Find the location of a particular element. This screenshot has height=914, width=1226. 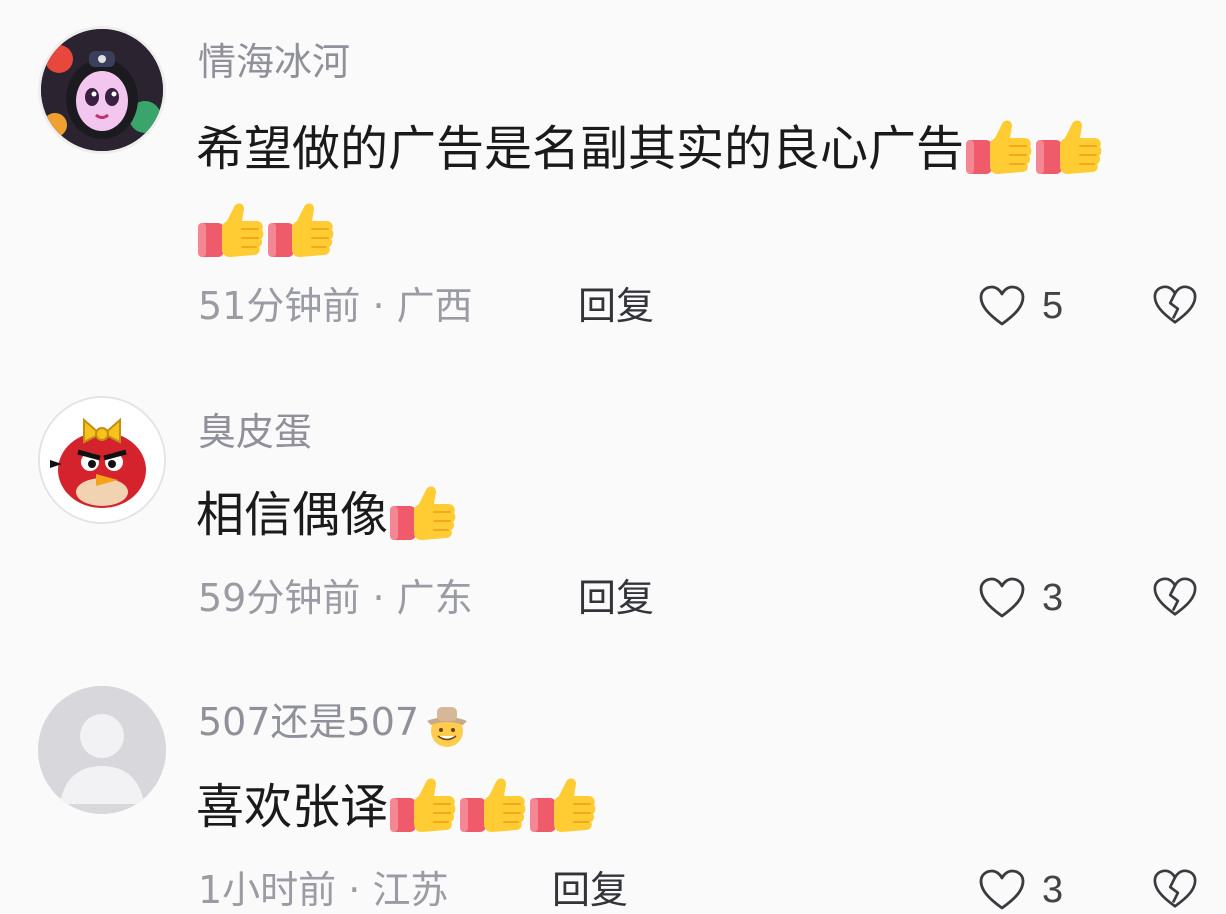

comment-text-body: 希望做的广告是名副其实的良心广告 is located at coordinates (580, 149).